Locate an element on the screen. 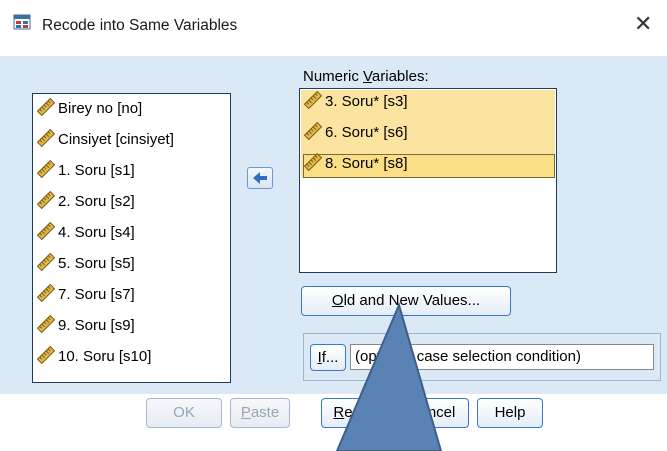 The image size is (667, 451). list-item-label: 7. Soru [s7] is located at coordinates (96, 294).